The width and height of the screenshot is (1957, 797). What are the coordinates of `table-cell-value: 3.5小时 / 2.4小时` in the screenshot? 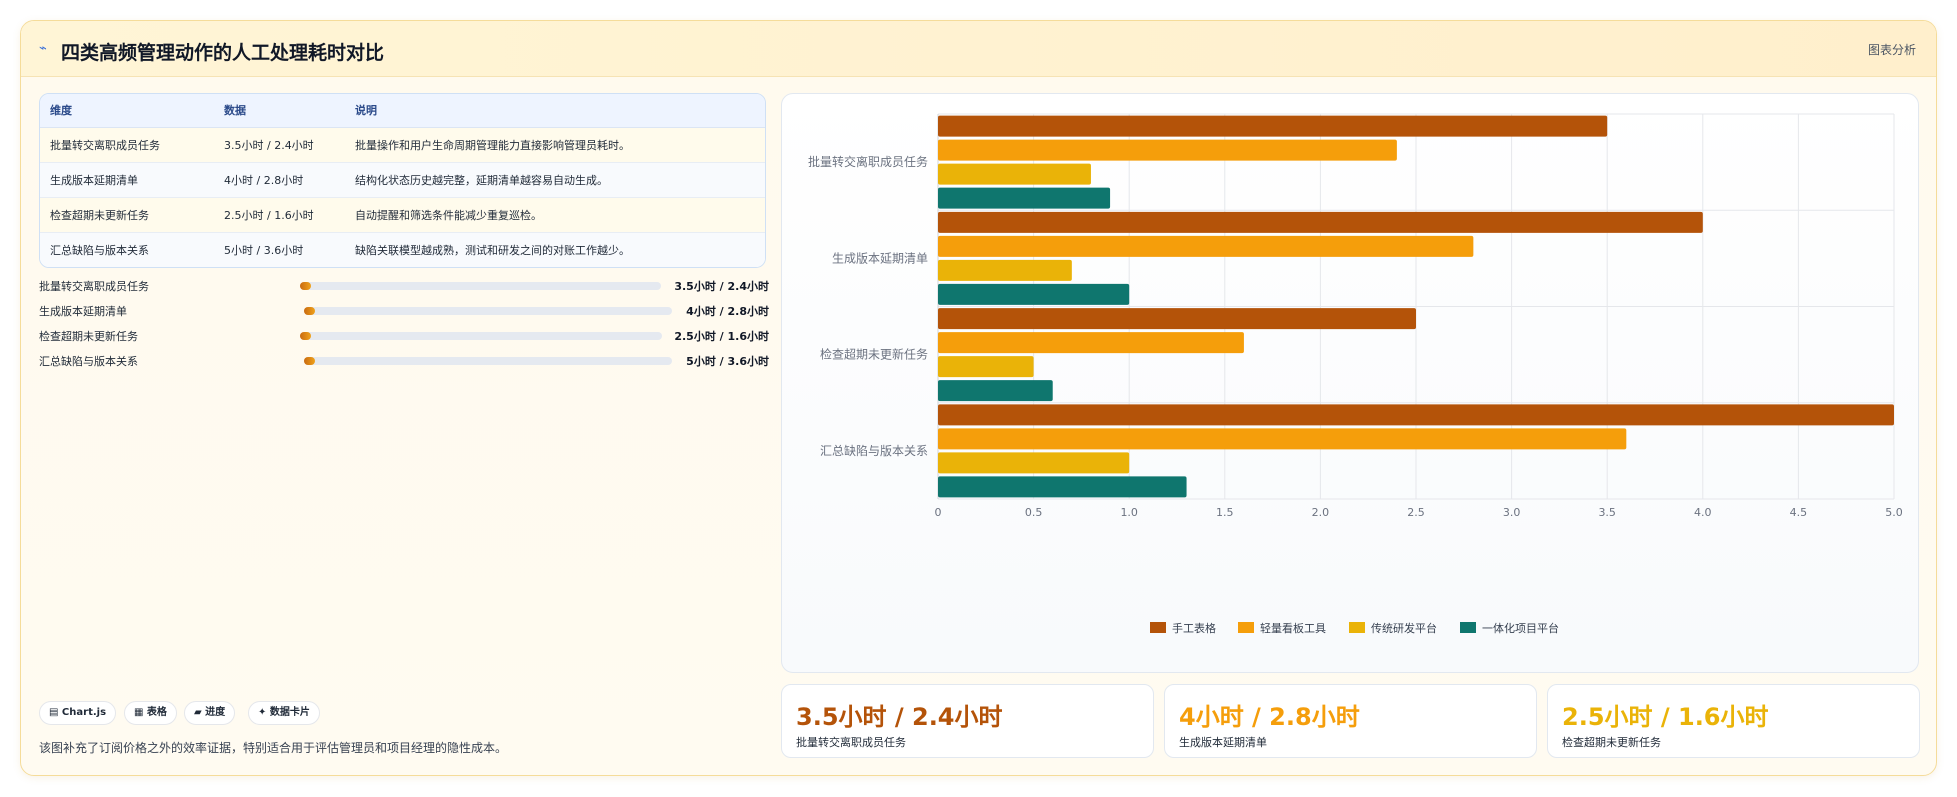 It's located at (279, 145).